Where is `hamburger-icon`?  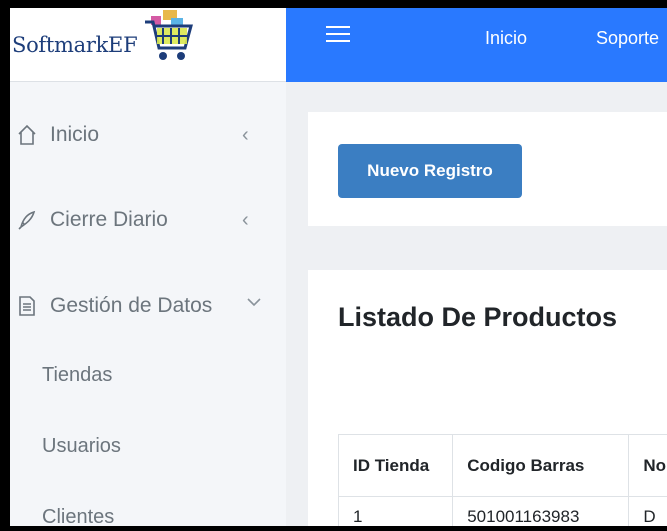 hamburger-icon is located at coordinates (338, 36).